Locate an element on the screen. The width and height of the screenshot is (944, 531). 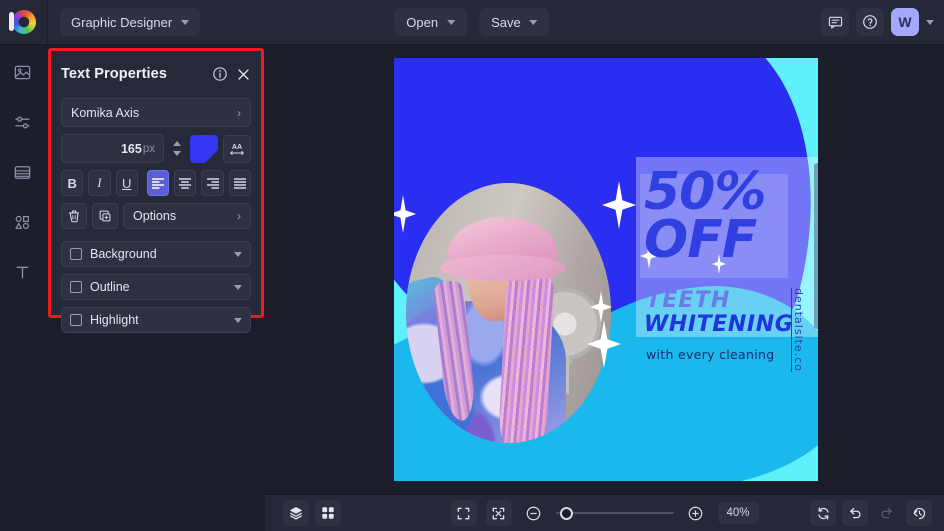
help-button is located at coordinates (870, 22).